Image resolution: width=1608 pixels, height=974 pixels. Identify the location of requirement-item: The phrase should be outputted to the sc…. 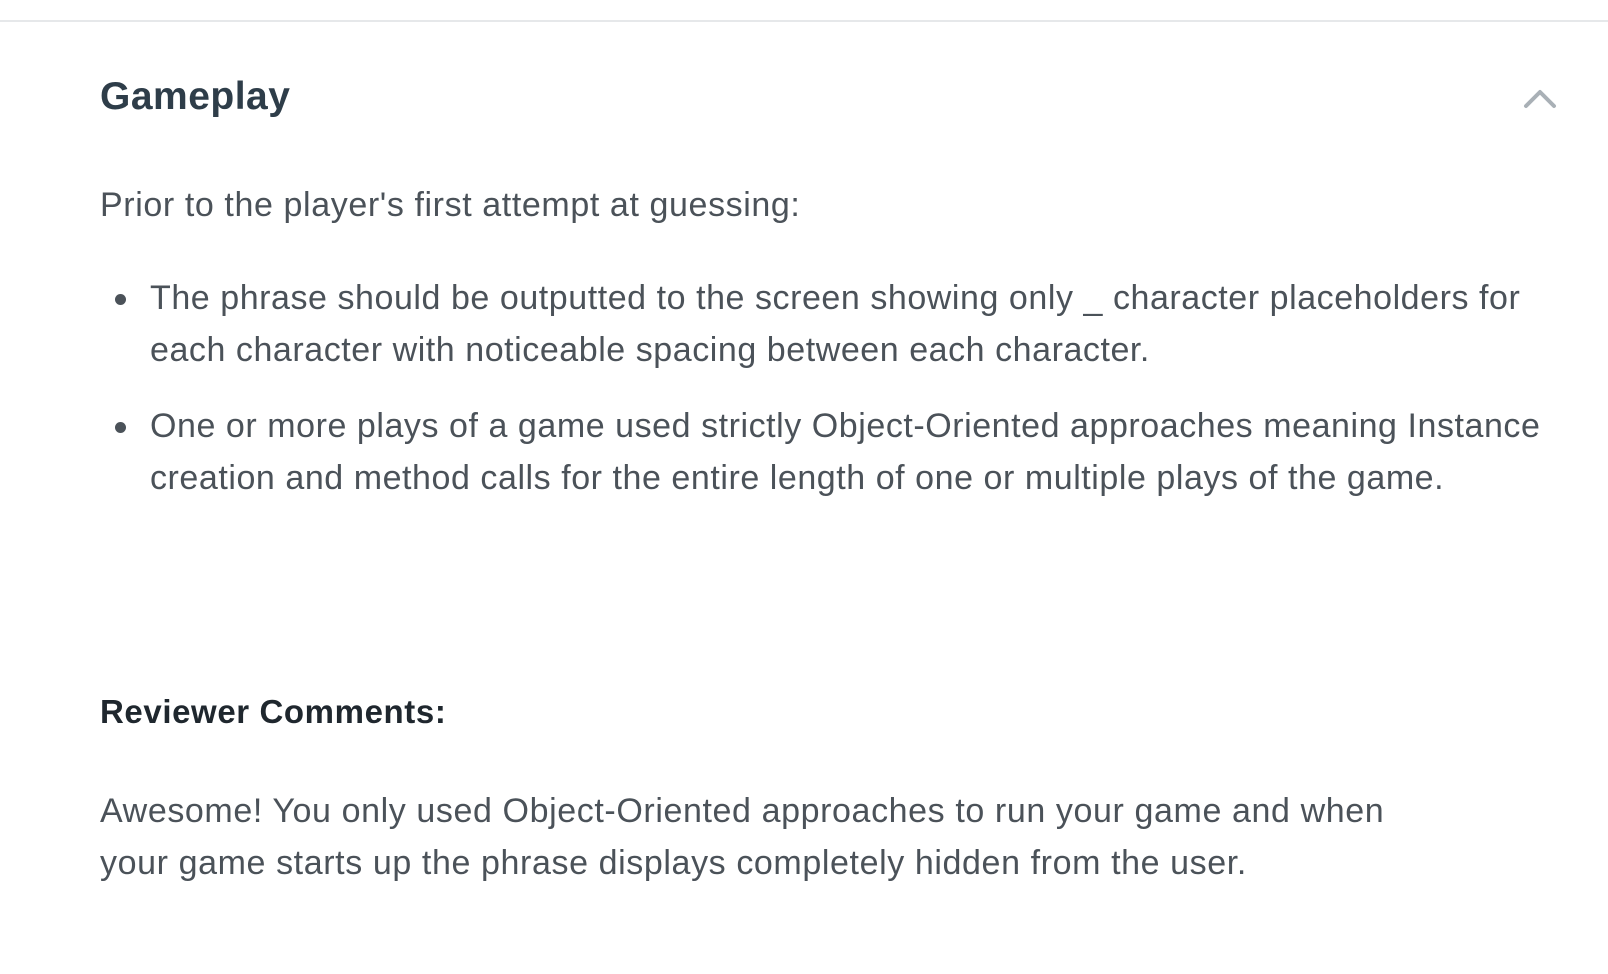
(850, 324).